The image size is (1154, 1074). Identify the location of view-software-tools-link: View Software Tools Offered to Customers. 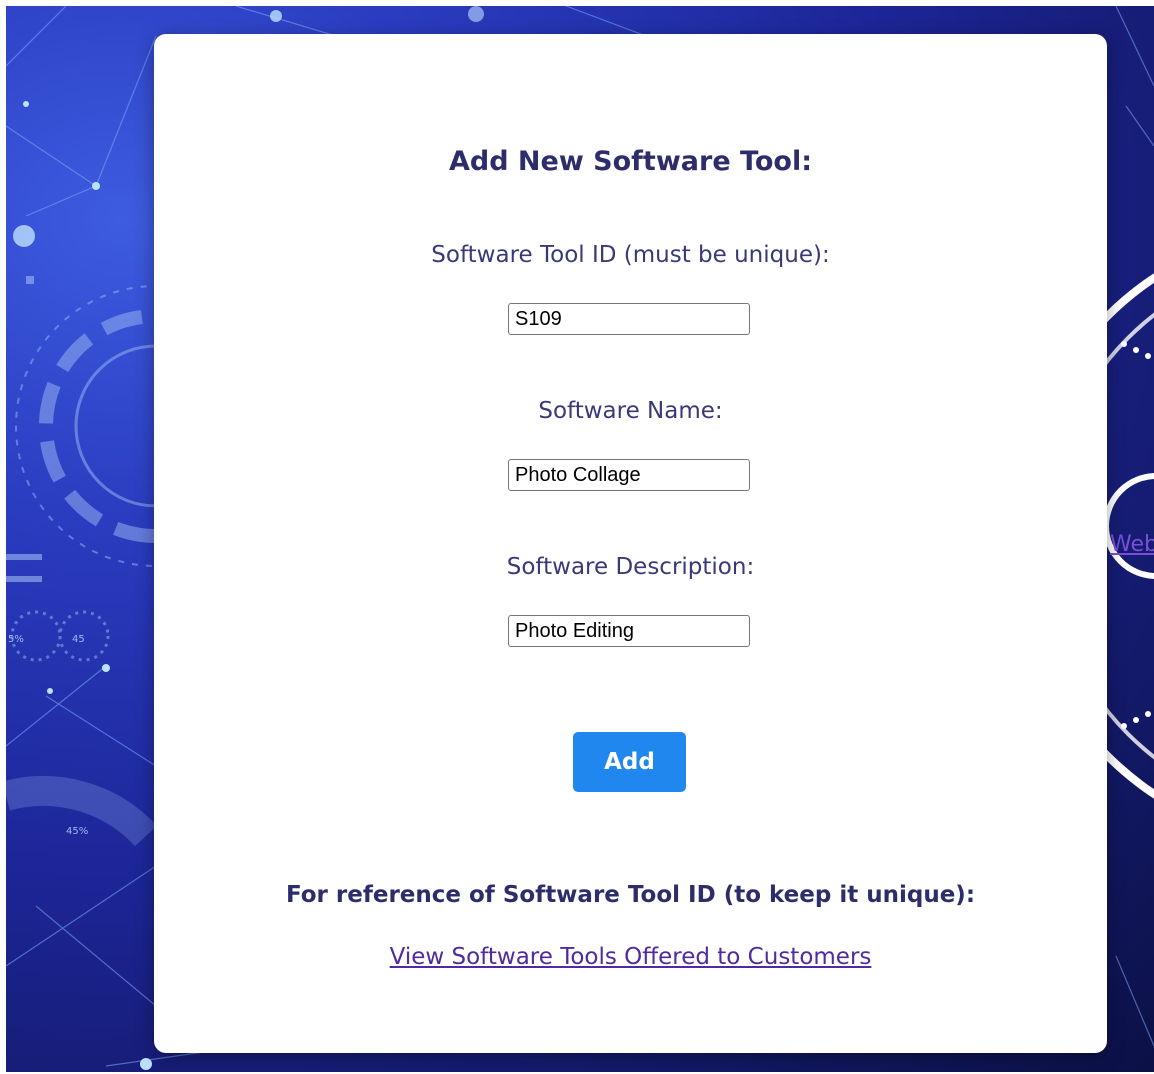
(630, 957).